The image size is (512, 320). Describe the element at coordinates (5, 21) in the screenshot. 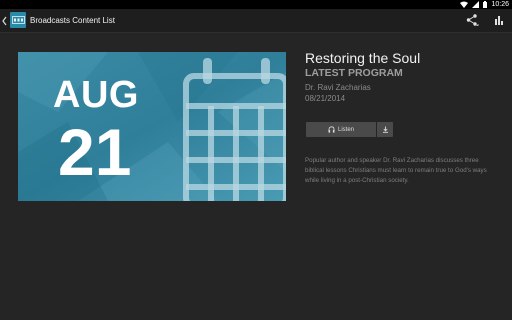

I see `back-caret-icon` at that location.